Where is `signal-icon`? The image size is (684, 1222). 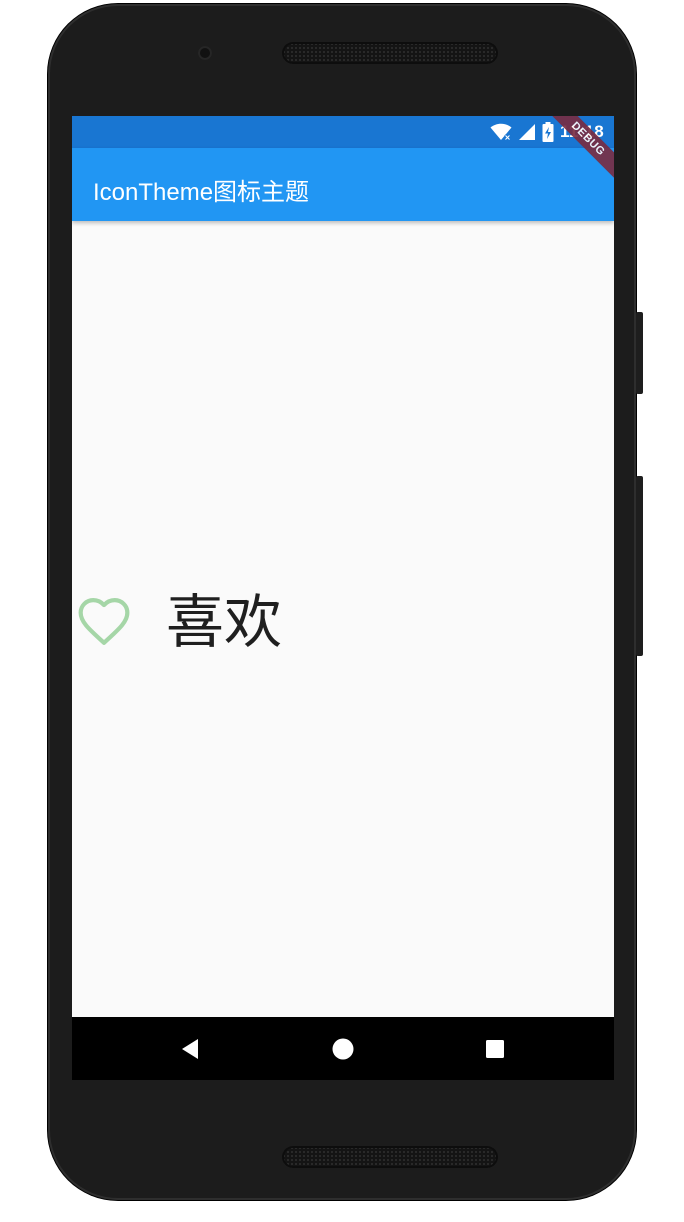 signal-icon is located at coordinates (526, 132).